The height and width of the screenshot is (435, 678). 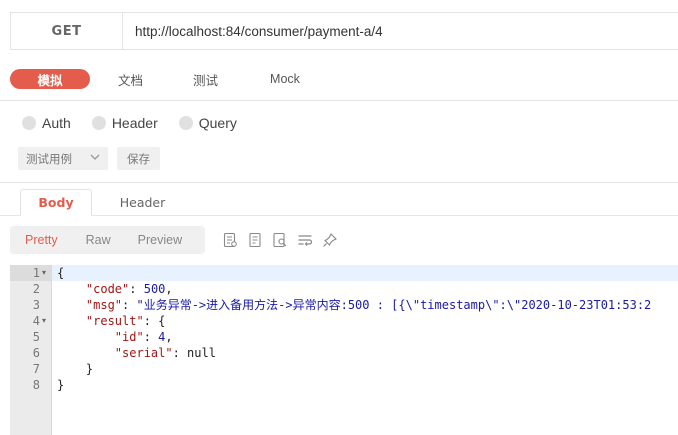 What do you see at coordinates (56, 123) in the screenshot?
I see `radio-label: Auth` at bounding box center [56, 123].